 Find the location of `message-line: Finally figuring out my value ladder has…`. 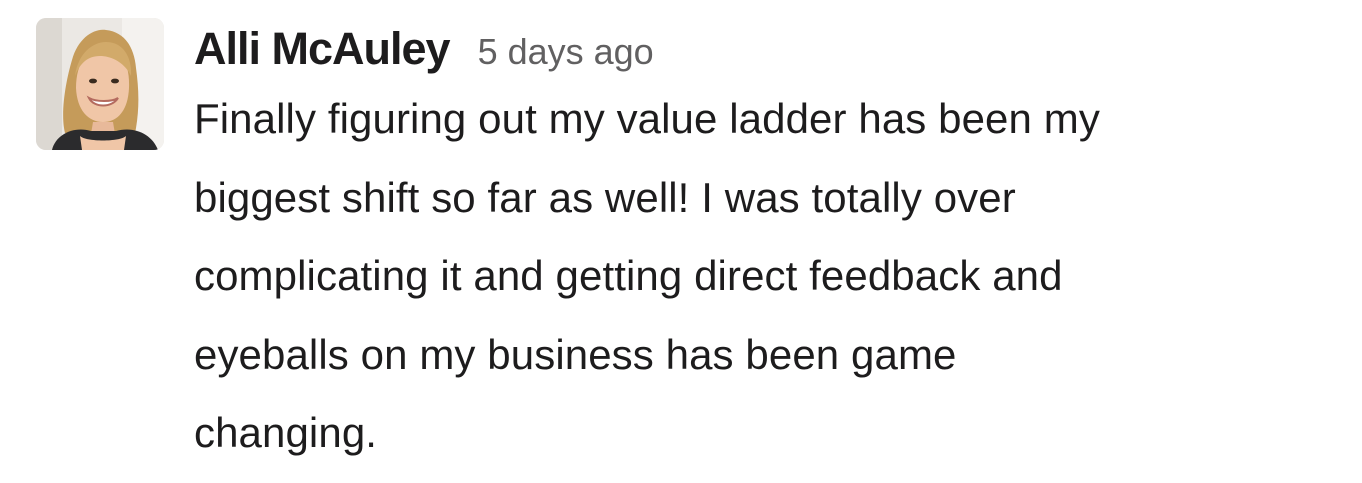

message-line: Finally figuring out my value ladder has… is located at coordinates (647, 118).